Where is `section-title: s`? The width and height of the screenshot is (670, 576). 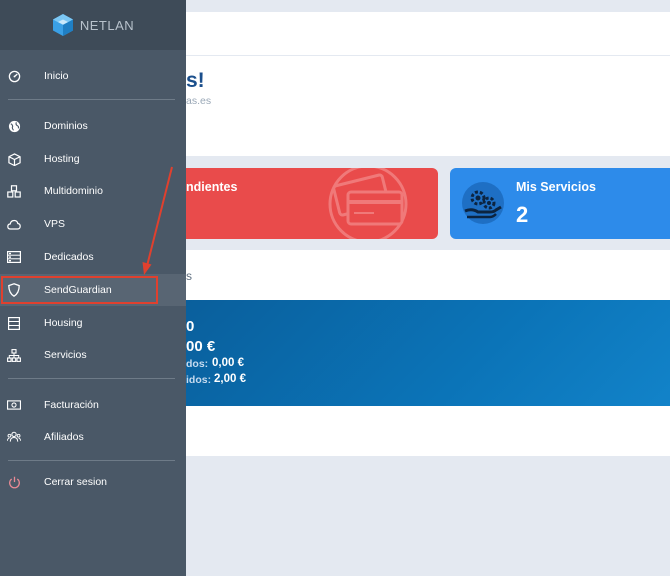 section-title: s is located at coordinates (189, 276).